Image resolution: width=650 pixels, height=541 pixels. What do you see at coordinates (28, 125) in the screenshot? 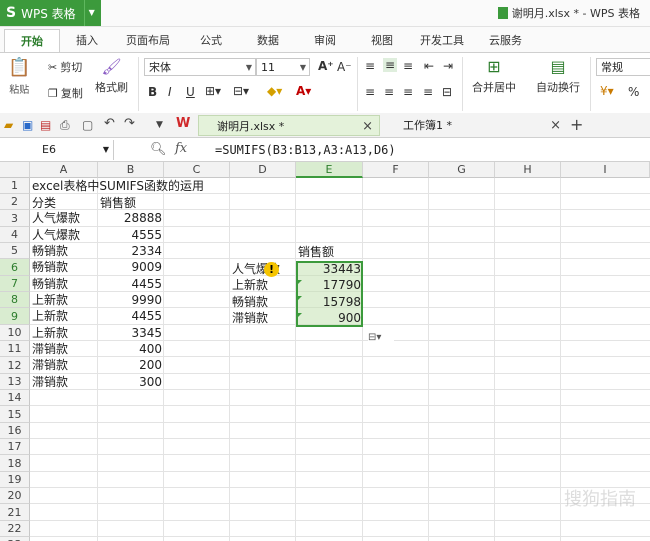
I see `save-icon: ▣` at bounding box center [28, 125].